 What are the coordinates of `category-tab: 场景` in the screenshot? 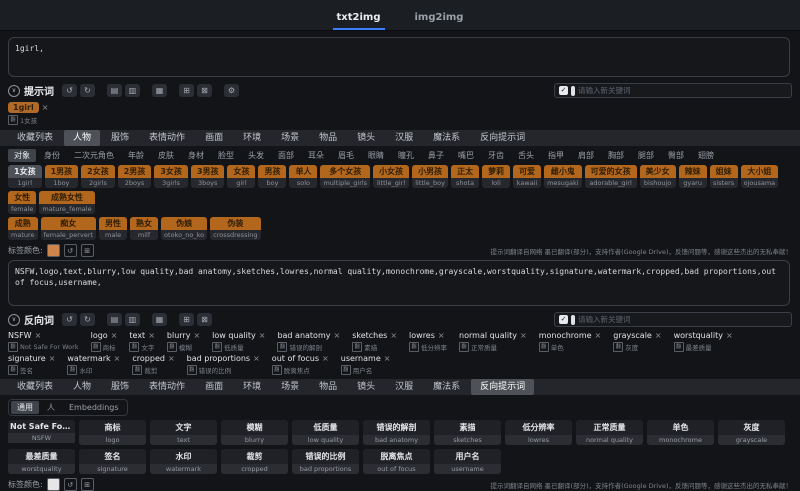 It's located at (290, 138).